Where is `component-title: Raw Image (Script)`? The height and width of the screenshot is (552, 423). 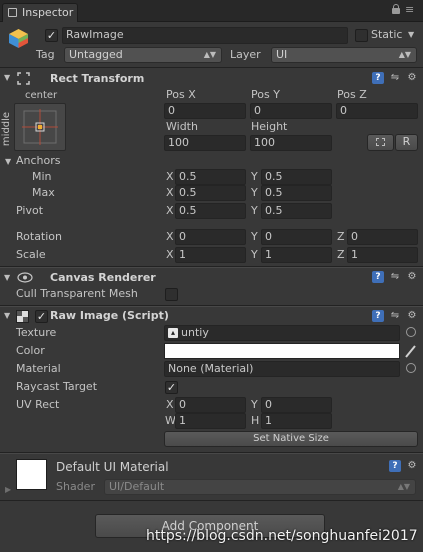
component-title: Raw Image (Script) is located at coordinates (109, 315).